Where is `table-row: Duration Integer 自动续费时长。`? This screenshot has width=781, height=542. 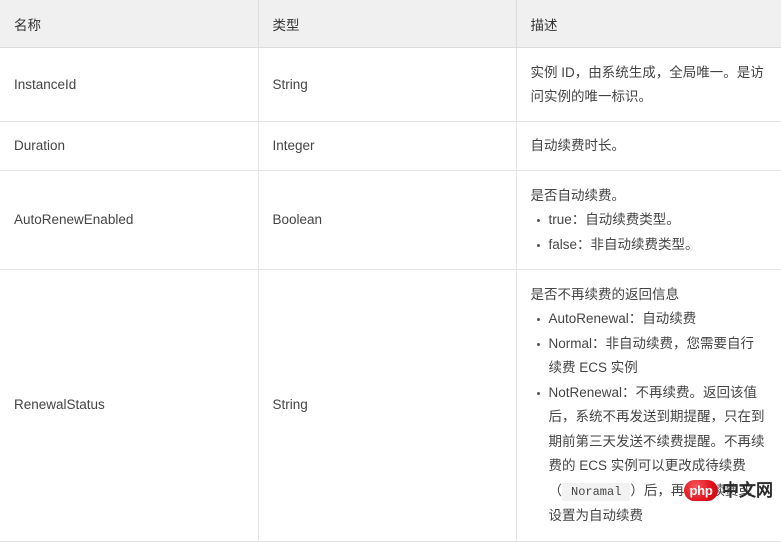
table-row: Duration Integer 自动续费时长。 is located at coordinates (390, 146).